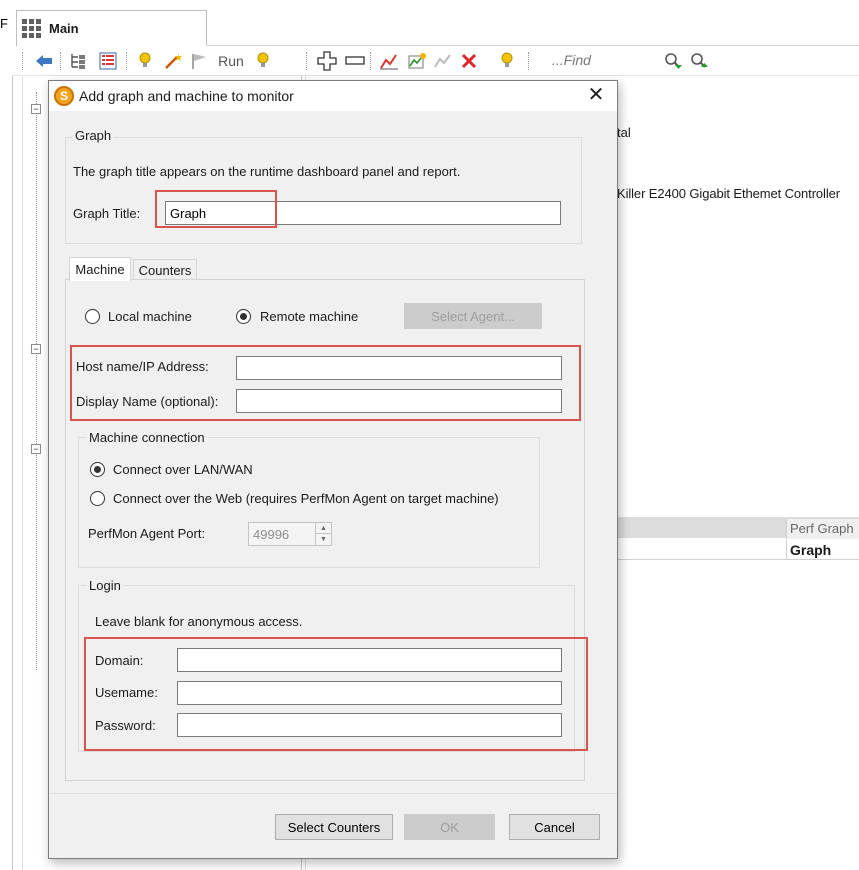 Image resolution: width=859 pixels, height=870 pixels. I want to click on local-machine-label: Local machine, so click(150, 316).